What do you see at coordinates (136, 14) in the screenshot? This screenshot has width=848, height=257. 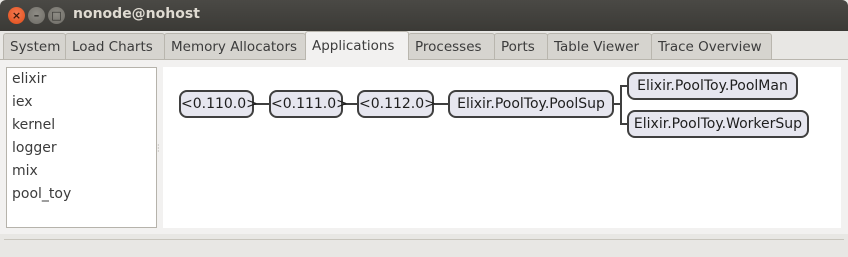 I see `window-title: nonode@nohost` at bounding box center [136, 14].